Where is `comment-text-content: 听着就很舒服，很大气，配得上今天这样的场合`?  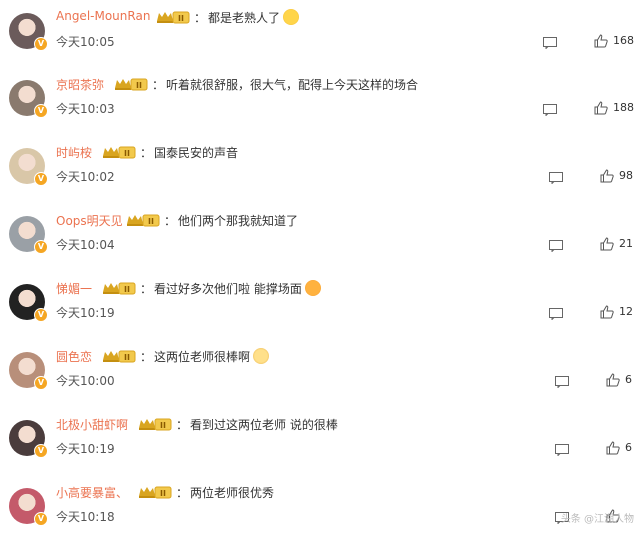
comment-text-content: 听着就很舒服，很大气，配得上今天这样的场合 is located at coordinates (292, 85).